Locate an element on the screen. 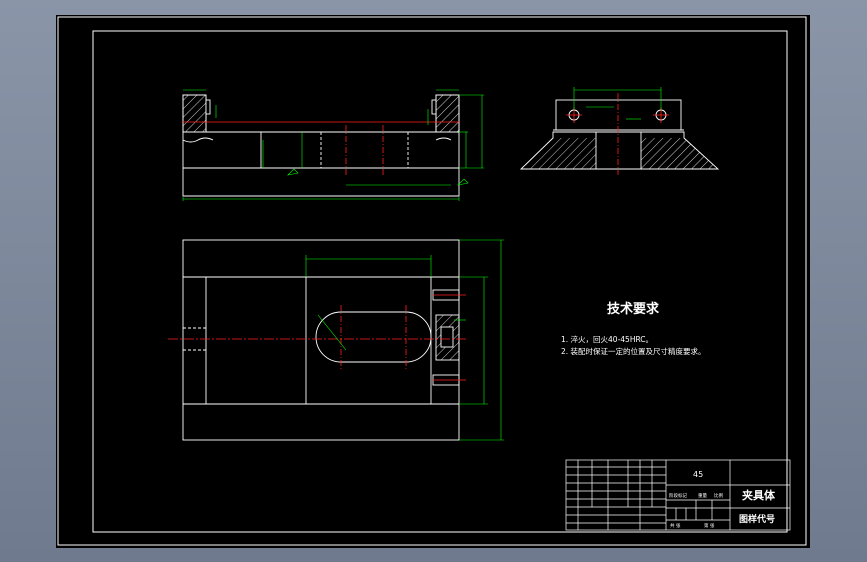 The image size is (867, 562). part-name-value: 夹具体 is located at coordinates (759, 495).